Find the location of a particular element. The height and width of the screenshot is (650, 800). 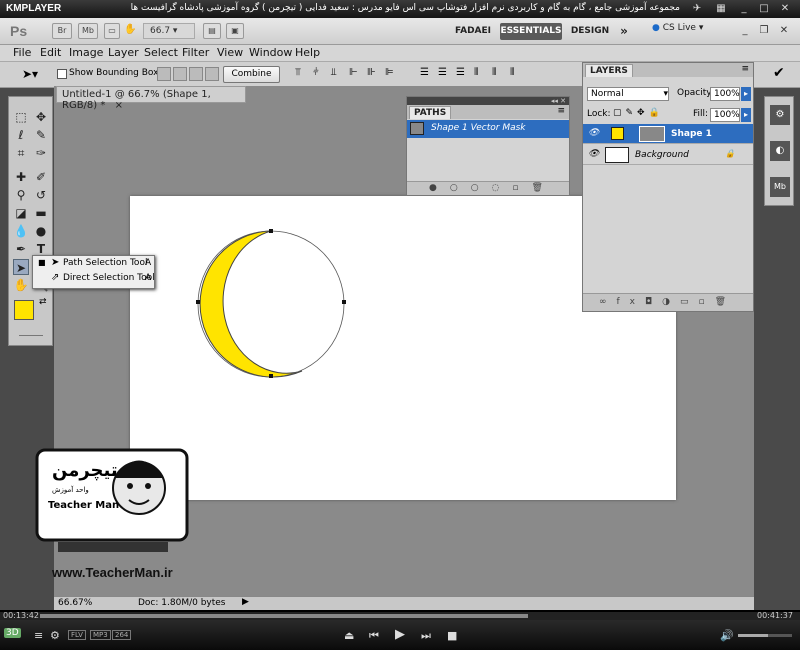

align-left-icon: ⊩ is located at coordinates (356, 74).